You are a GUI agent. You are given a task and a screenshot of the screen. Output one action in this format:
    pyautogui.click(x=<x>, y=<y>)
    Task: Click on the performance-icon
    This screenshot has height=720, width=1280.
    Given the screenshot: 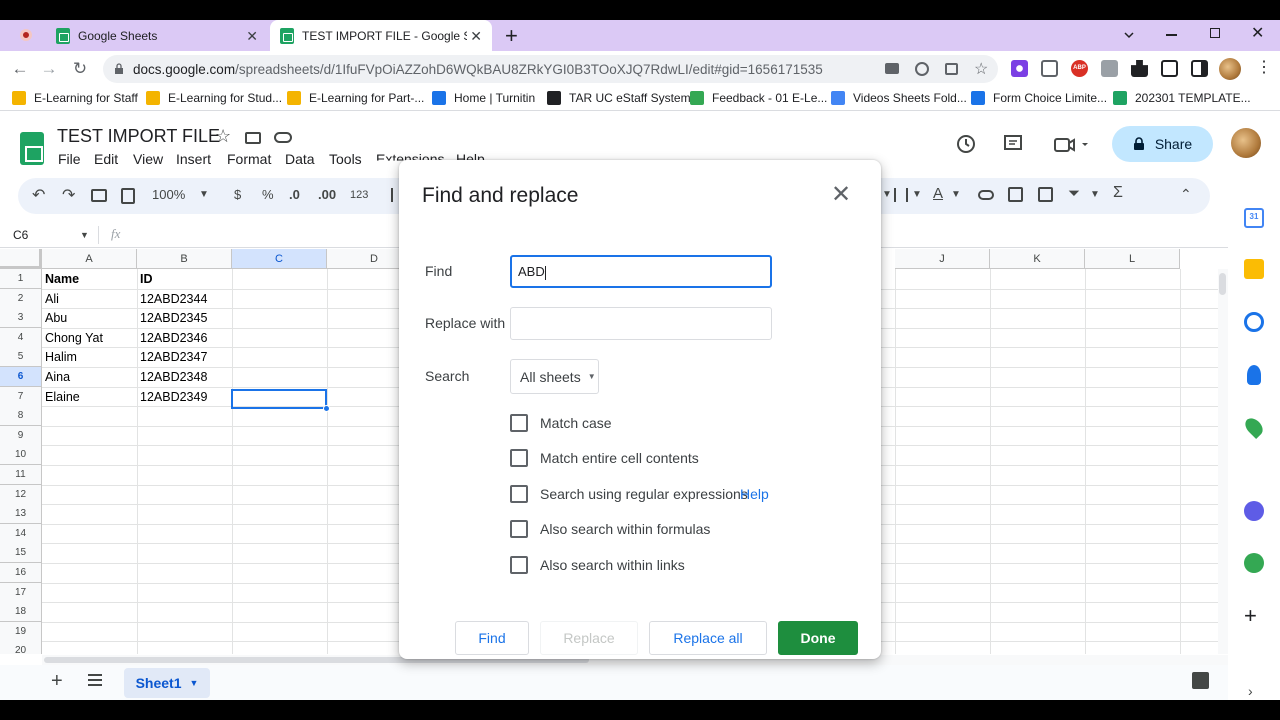 What is the action you would take?
    pyautogui.click(x=922, y=69)
    